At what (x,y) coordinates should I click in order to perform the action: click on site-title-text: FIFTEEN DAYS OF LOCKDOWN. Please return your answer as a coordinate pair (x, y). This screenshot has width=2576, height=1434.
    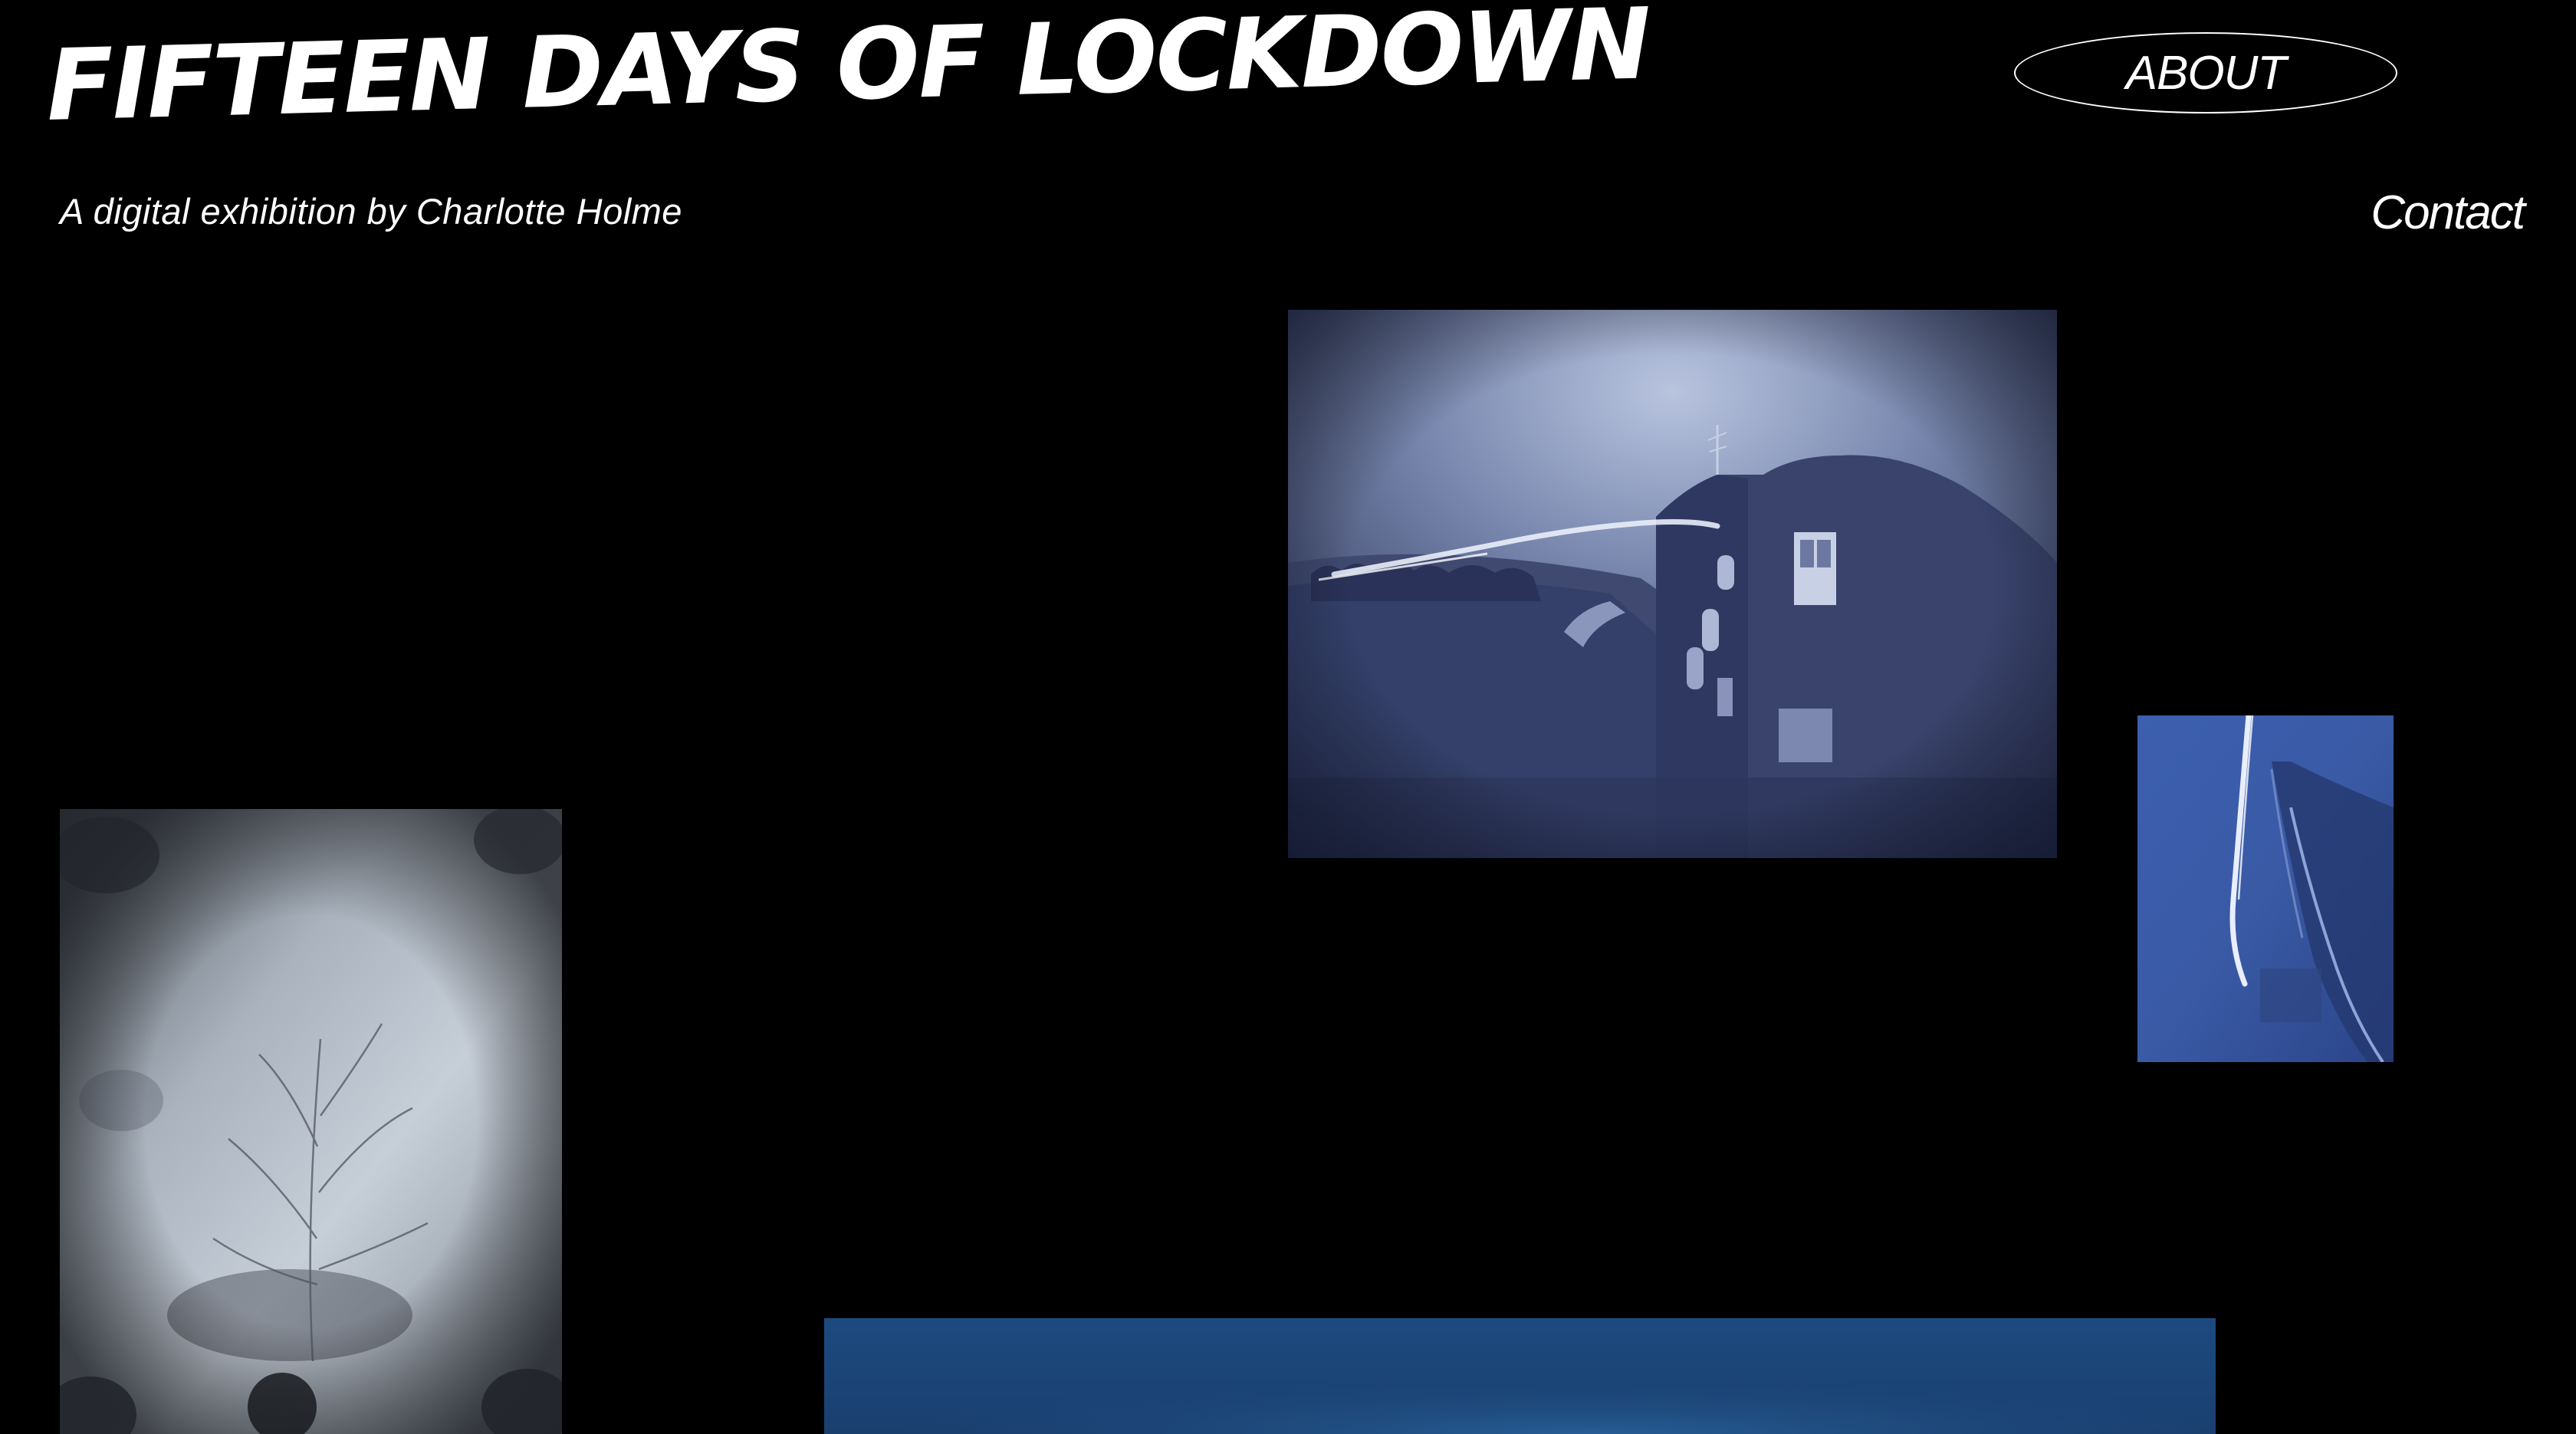
    Looking at the image, I should click on (848, 71).